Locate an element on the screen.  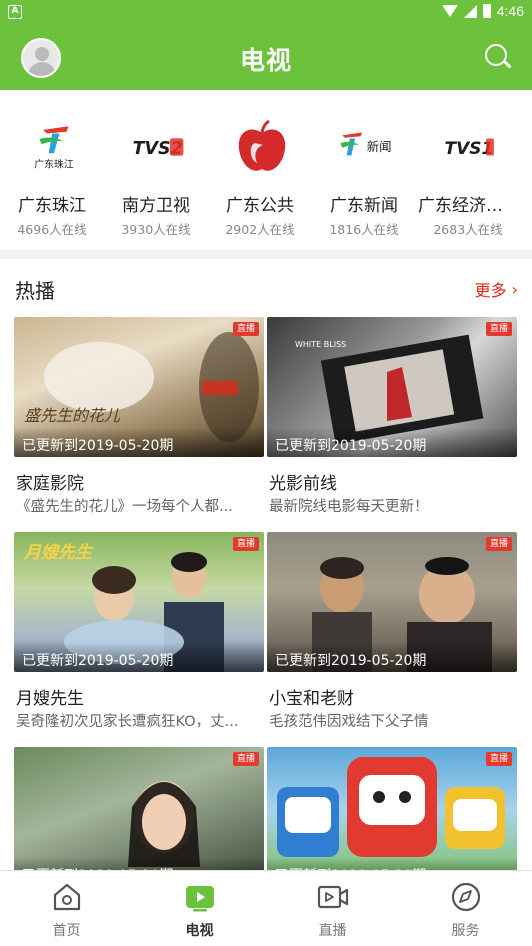
program-title: 小宝和老财 is located at coordinates (311, 699).